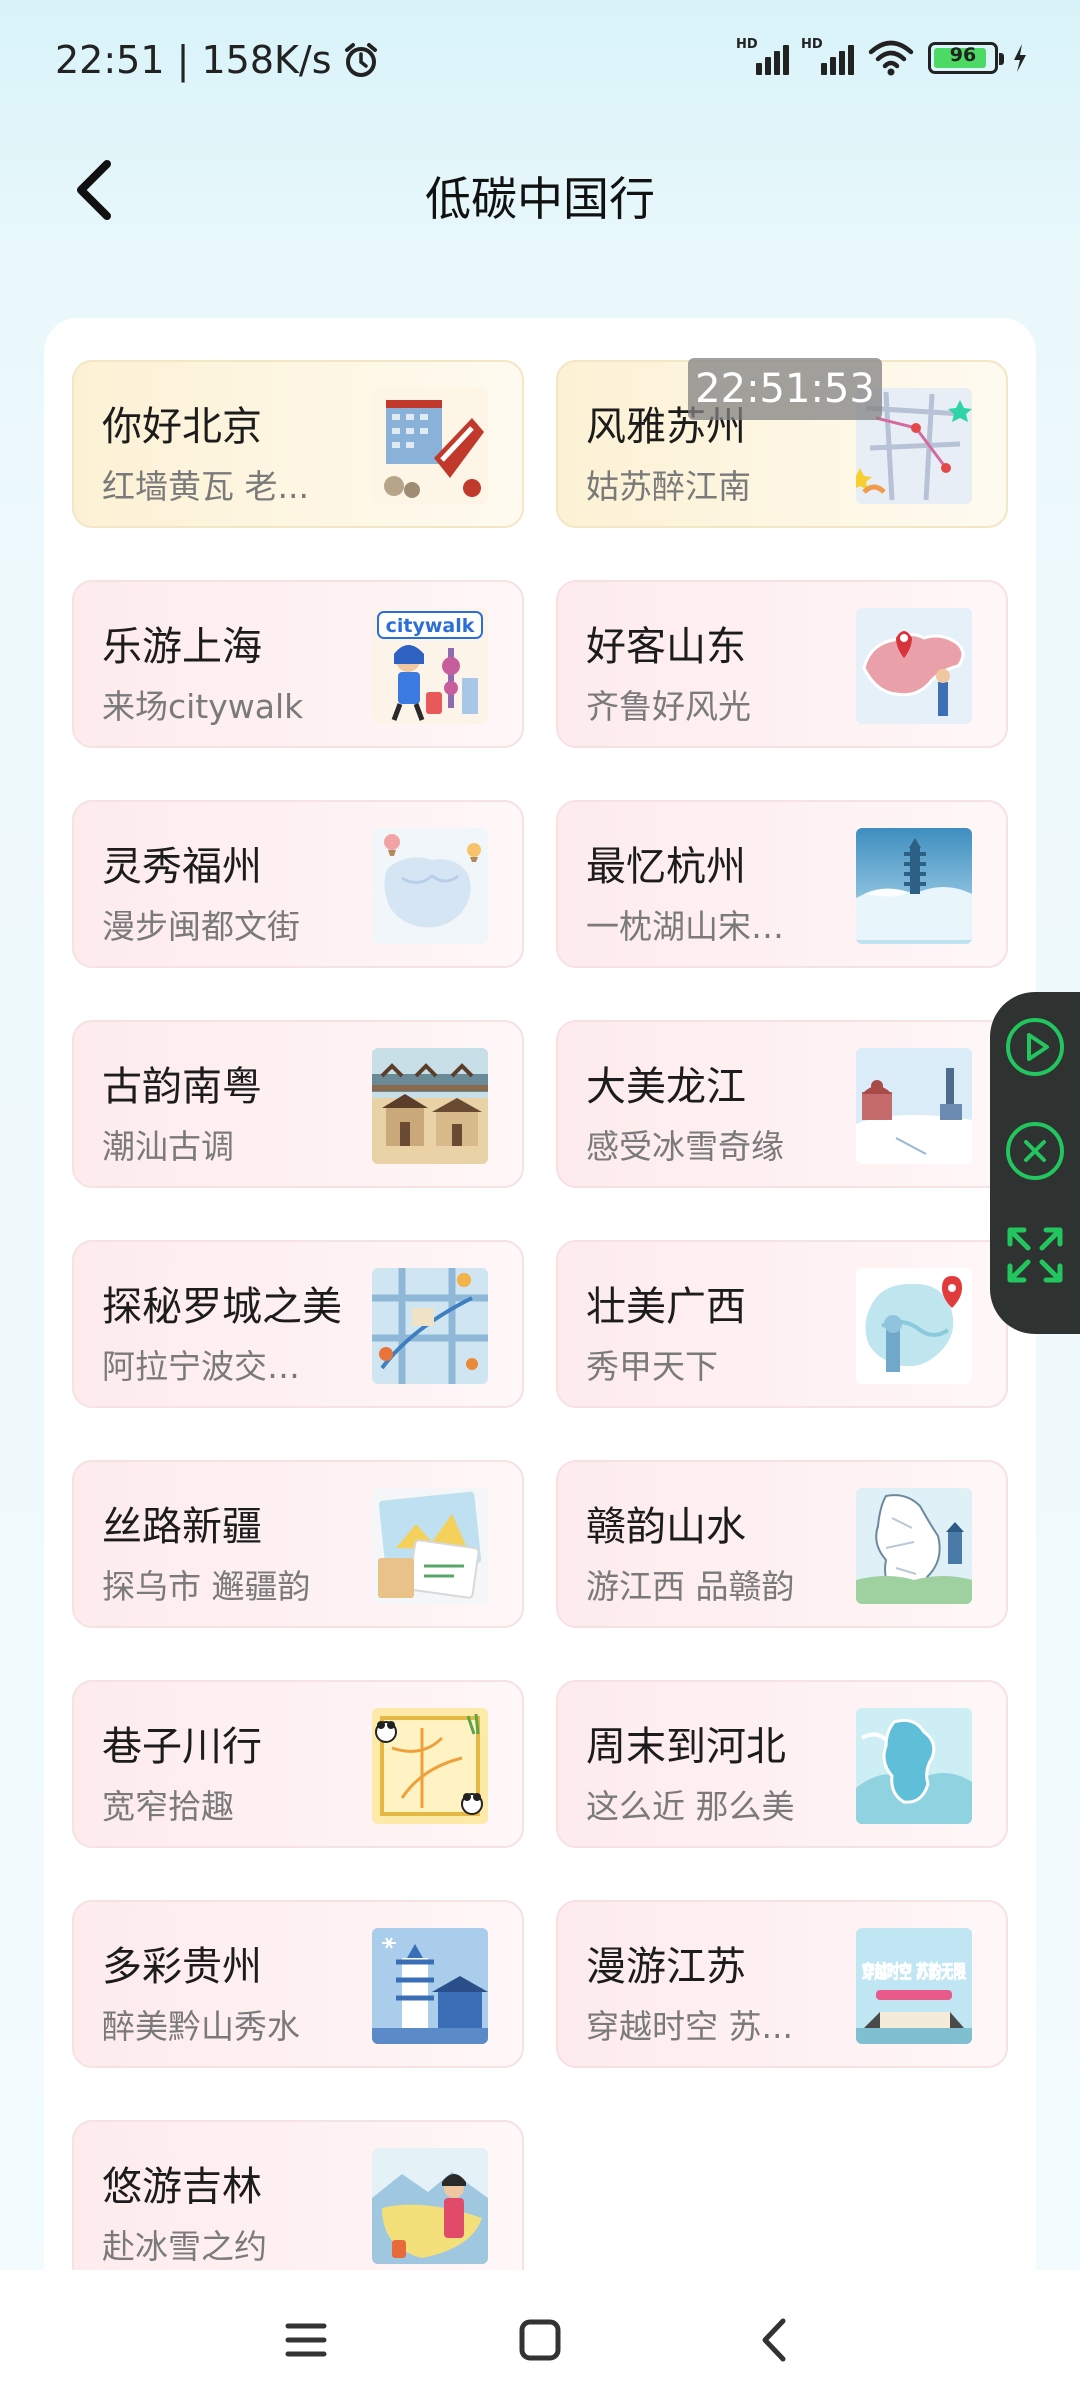 Image resolution: width=1080 pixels, height=2400 pixels. What do you see at coordinates (203, 706) in the screenshot?
I see `card-subtitle: 来场citywalk` at bounding box center [203, 706].